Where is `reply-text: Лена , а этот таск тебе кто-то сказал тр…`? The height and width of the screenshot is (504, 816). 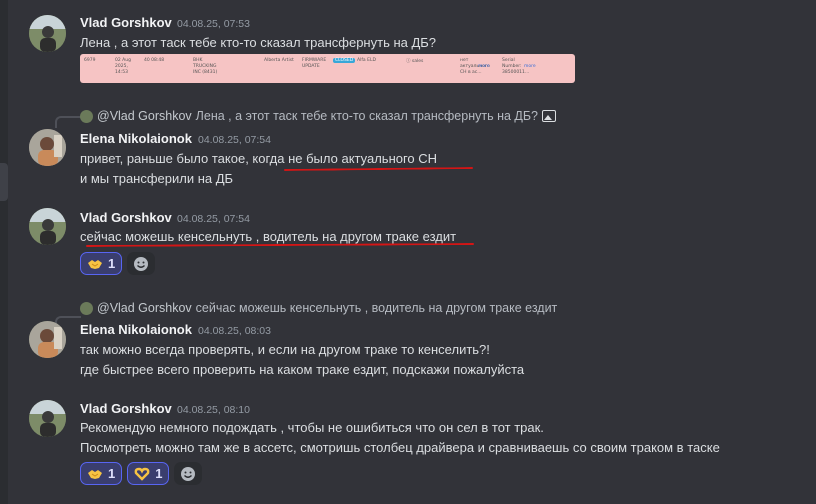
reply-text: Лена , а этот таск тебе кто-то сказал тр… is located at coordinates (367, 116).